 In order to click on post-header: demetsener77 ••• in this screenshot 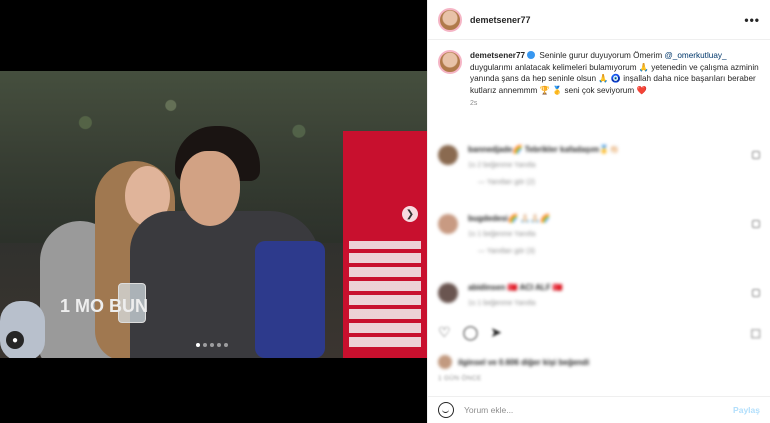, I will do `click(599, 20)`.